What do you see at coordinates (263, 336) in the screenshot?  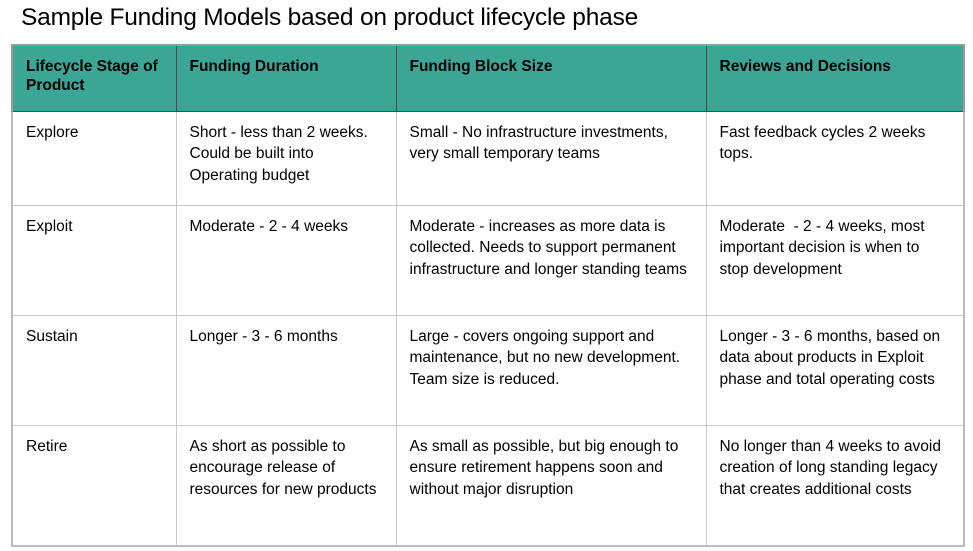 I see `cell-text: Longer - 3 - 6 months` at bounding box center [263, 336].